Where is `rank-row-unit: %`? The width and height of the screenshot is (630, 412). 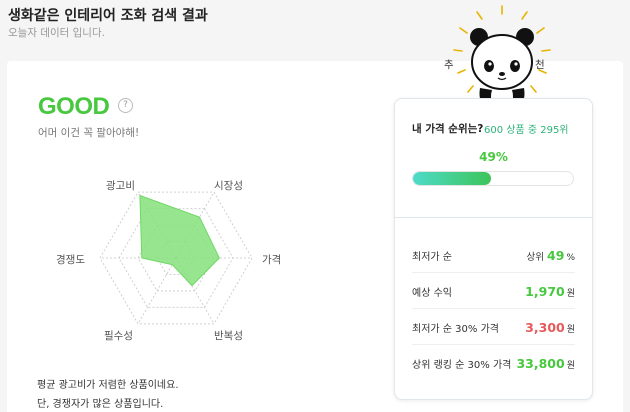 rank-row-unit: % is located at coordinates (570, 257).